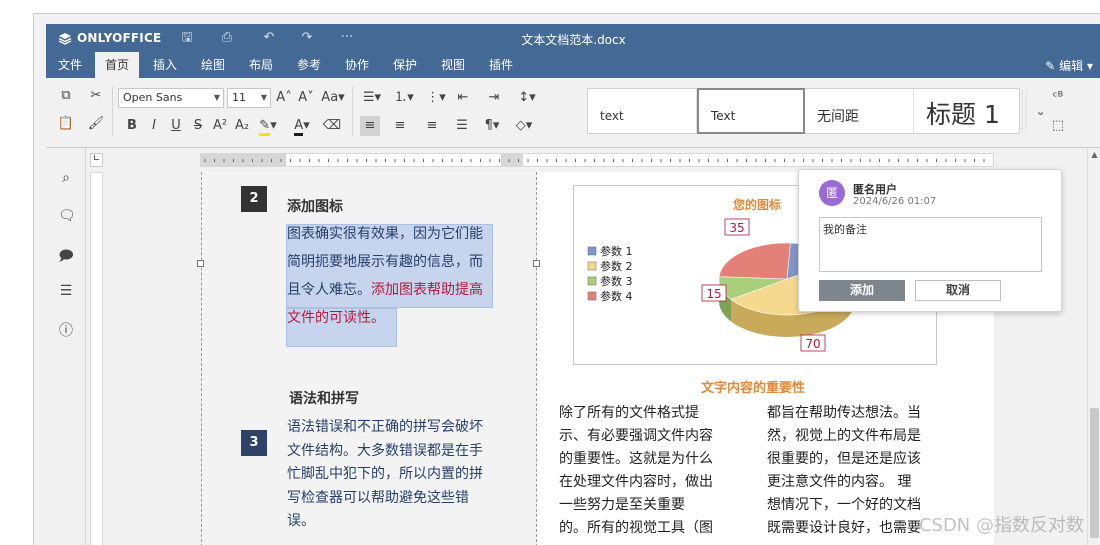  What do you see at coordinates (309, 65) in the screenshot?
I see `tab-references: 参考` at bounding box center [309, 65].